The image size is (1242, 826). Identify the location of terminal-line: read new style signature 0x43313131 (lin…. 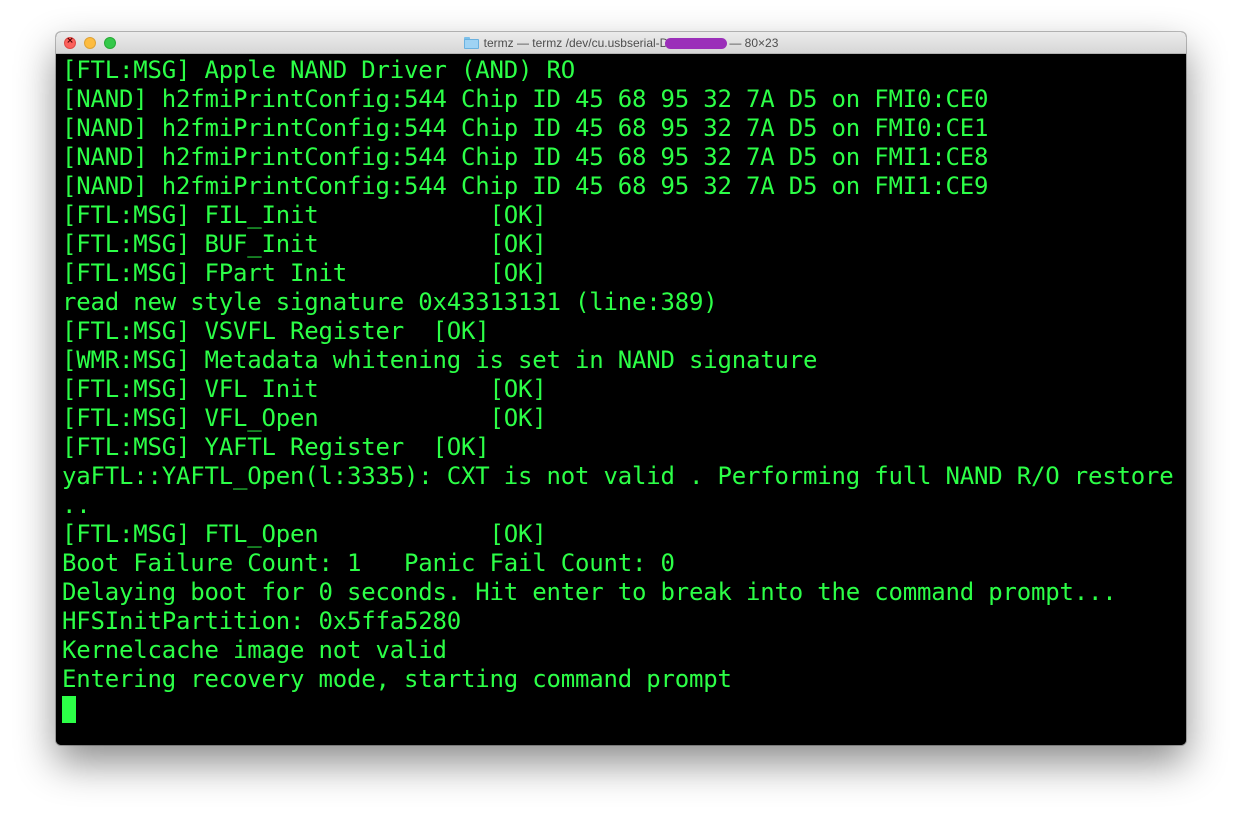
(390, 302).